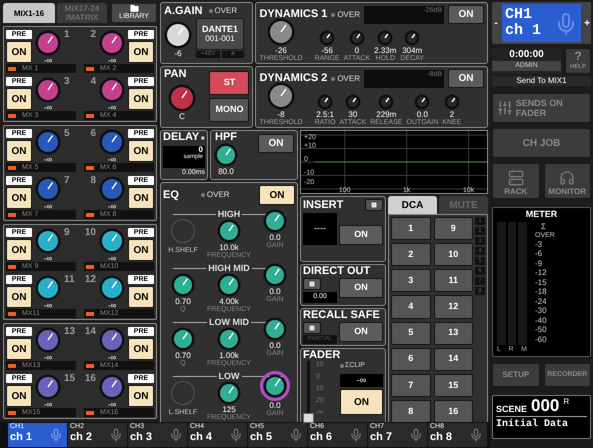  Describe the element at coordinates (182, 116) in the screenshot. I see `pan-value: C` at that location.